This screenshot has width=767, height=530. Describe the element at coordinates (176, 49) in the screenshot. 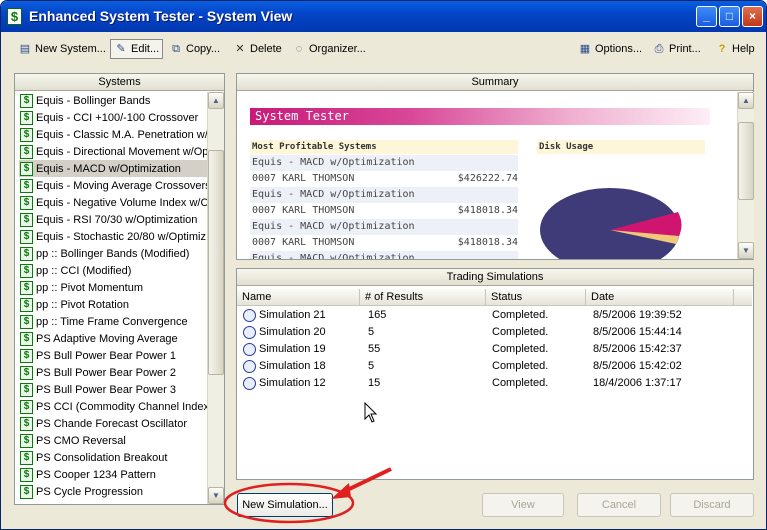

I see `copy-icon: ⧉` at that location.